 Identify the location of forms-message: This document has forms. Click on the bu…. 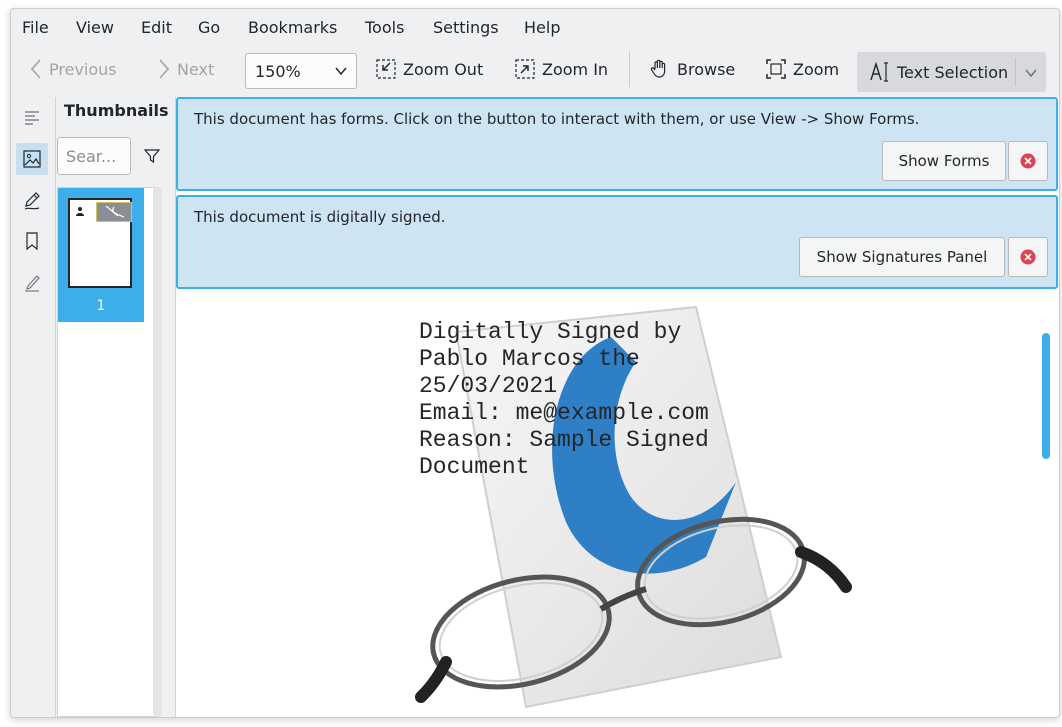
(557, 119).